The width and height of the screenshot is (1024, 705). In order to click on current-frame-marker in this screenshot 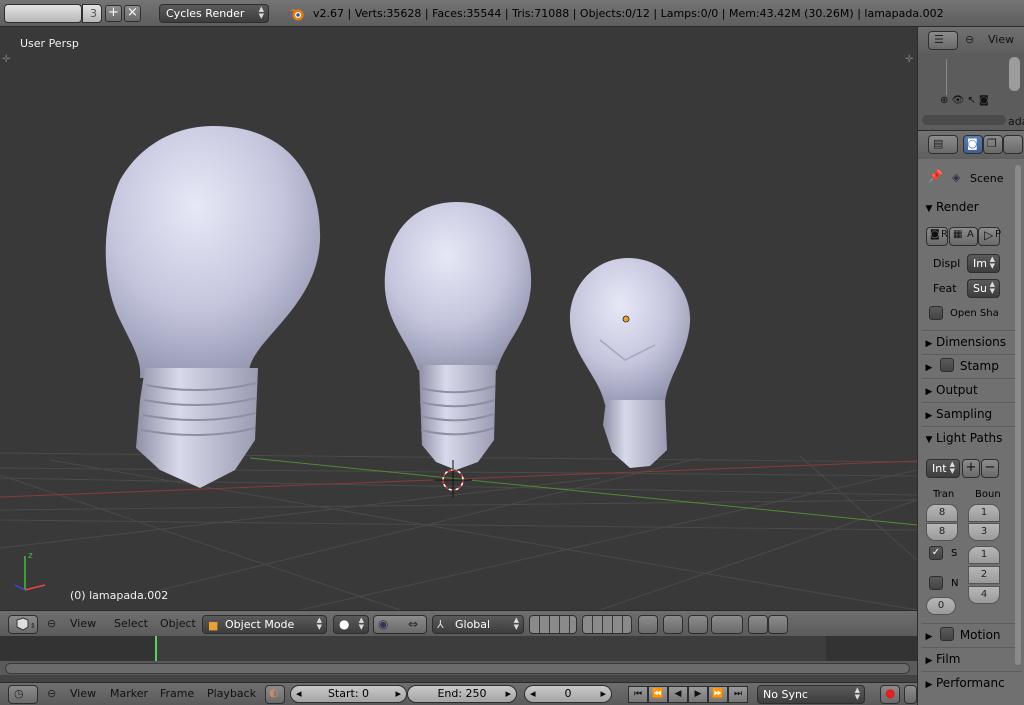, I will do `click(156, 648)`.